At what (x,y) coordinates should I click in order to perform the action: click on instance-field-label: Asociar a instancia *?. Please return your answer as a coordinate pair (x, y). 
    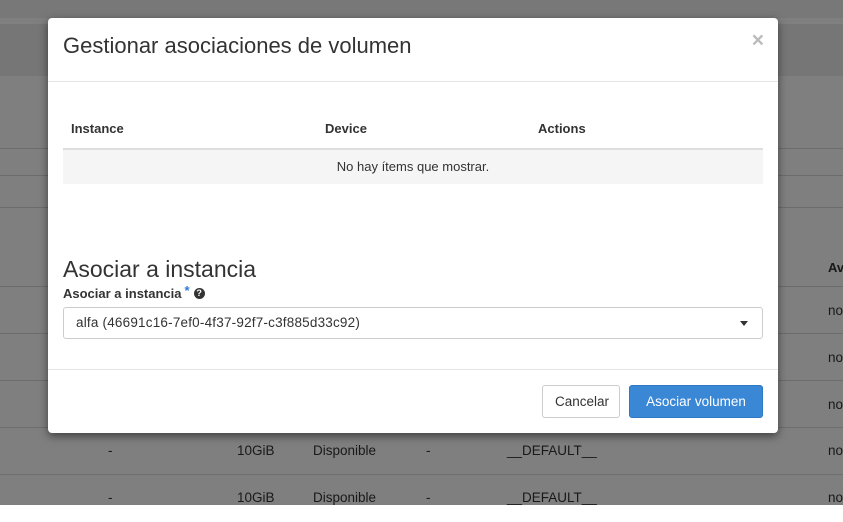
    Looking at the image, I should click on (134, 292).